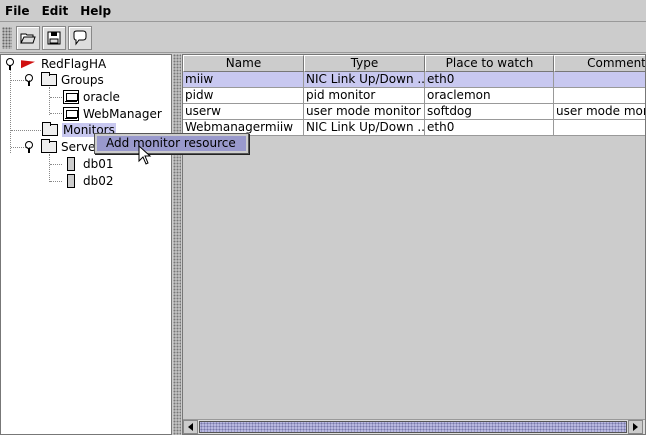  I want to click on open-folder-icon, so click(28, 38).